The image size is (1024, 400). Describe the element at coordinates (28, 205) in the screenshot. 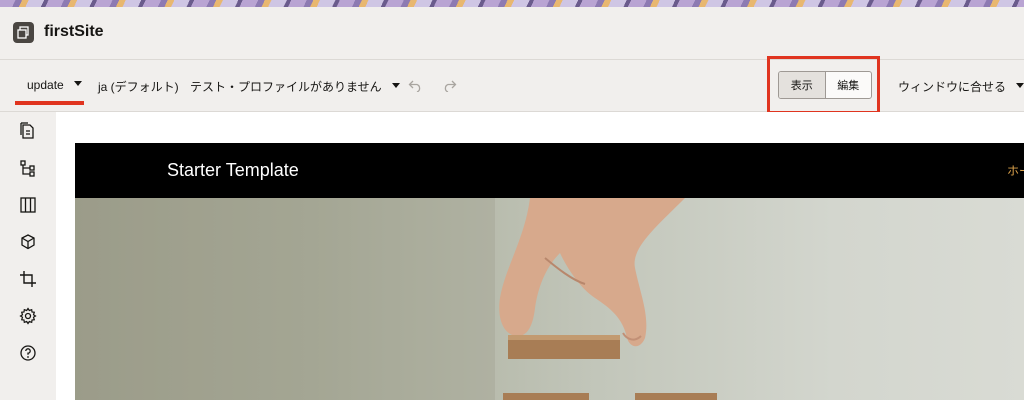

I see `layout-columns-icon` at that location.